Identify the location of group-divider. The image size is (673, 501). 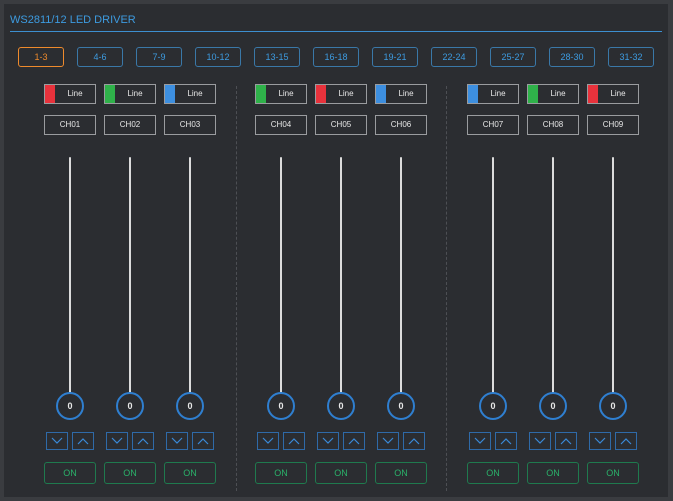
(446, 288).